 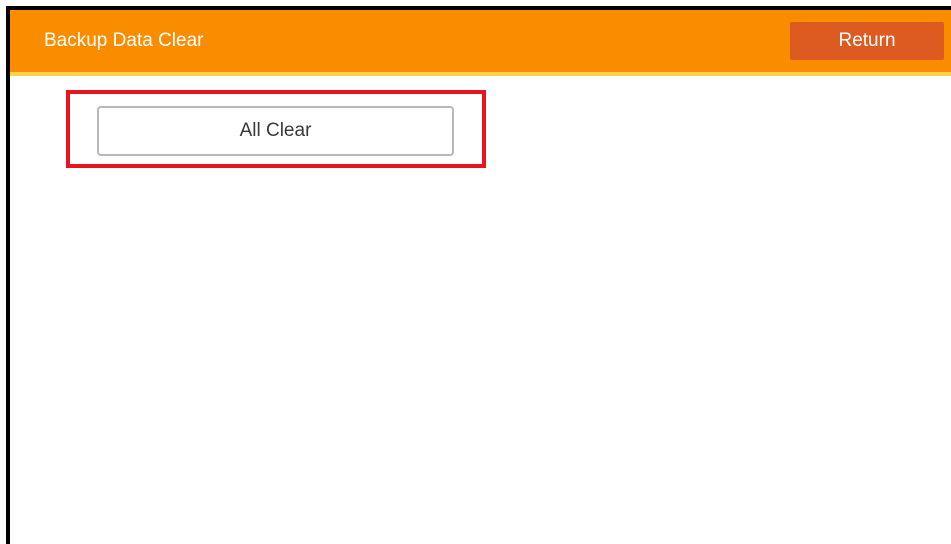 I want to click on all-clear-button: All Clear, so click(x=275, y=131).